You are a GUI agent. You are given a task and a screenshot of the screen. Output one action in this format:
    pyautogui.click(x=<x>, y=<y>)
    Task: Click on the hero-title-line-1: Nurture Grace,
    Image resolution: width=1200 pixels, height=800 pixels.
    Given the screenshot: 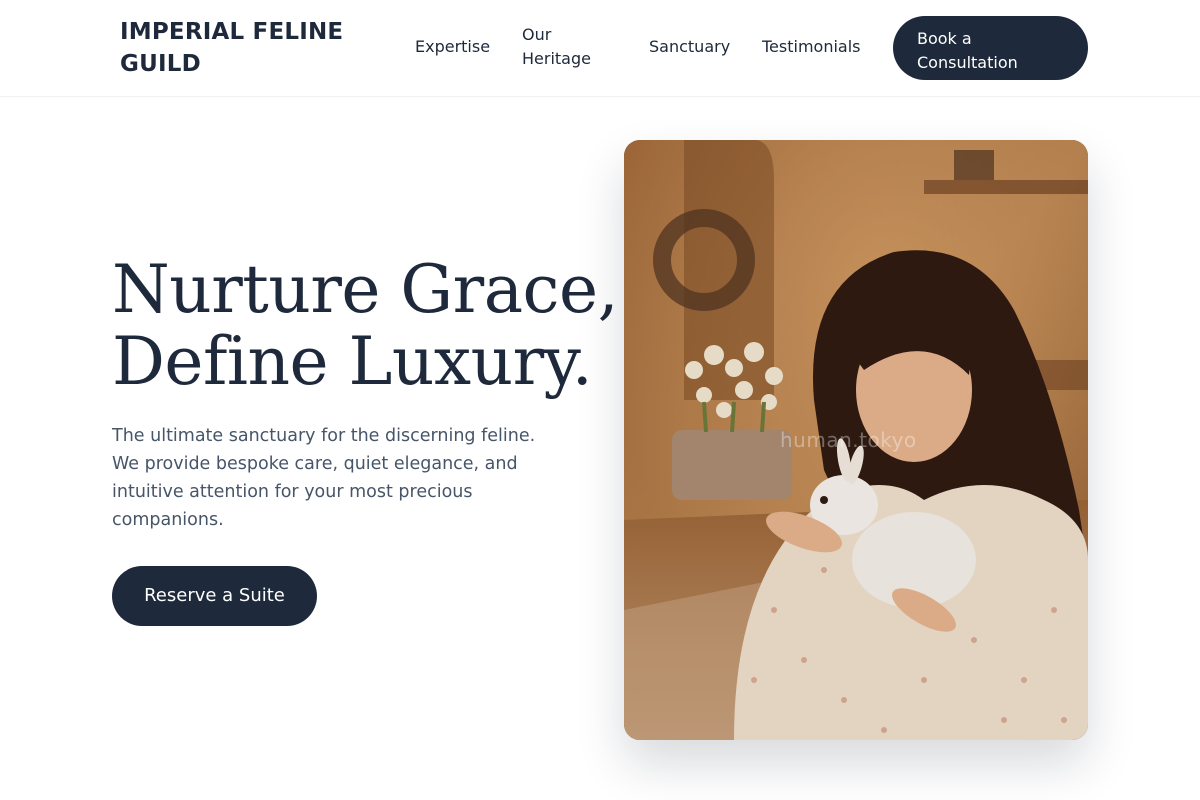 What is the action you would take?
    pyautogui.click(x=365, y=289)
    